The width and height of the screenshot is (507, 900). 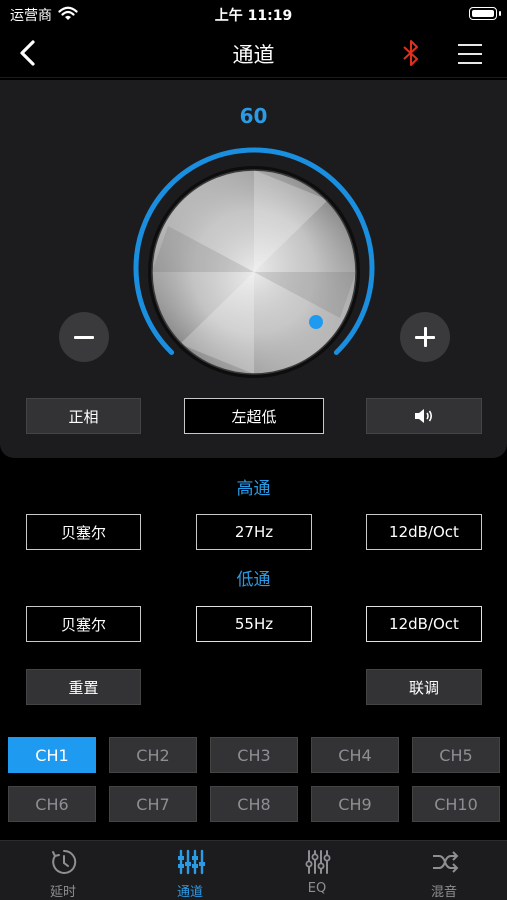 What do you see at coordinates (254, 755) in the screenshot?
I see `channel-button-ch3: CH3` at bounding box center [254, 755].